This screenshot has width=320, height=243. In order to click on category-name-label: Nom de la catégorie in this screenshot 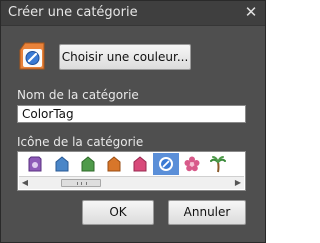, I will do `click(78, 95)`.